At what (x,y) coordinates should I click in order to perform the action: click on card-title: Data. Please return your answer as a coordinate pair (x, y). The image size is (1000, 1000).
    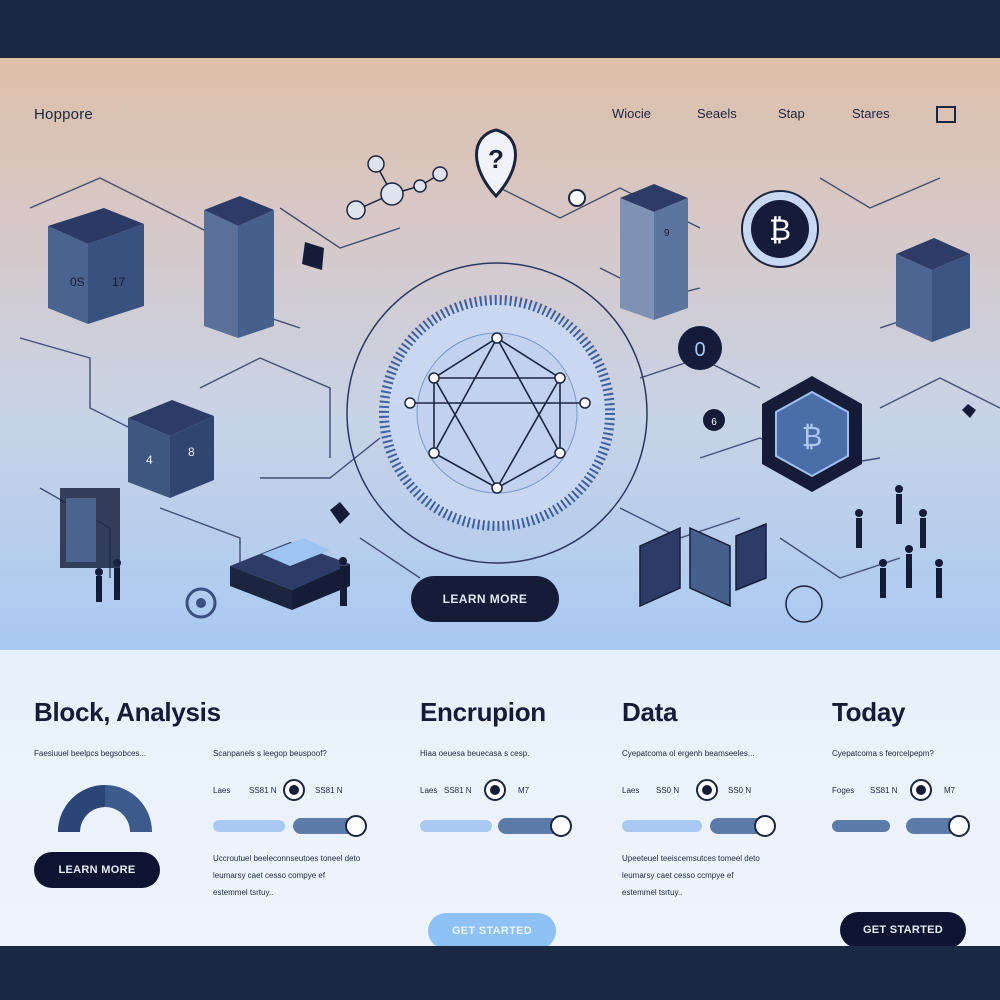
    Looking at the image, I should click on (650, 712).